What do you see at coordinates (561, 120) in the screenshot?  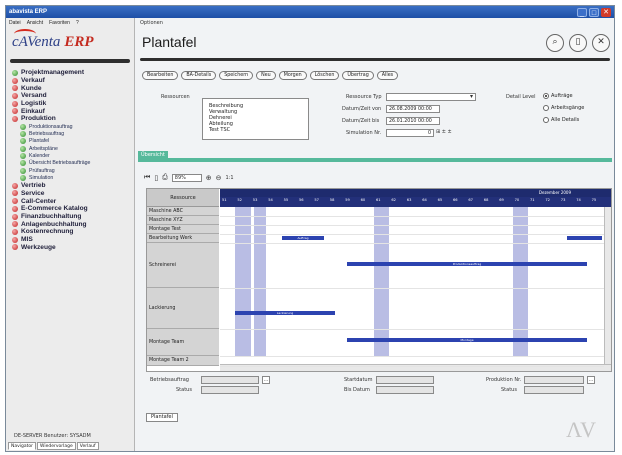 I see `detail-option-alle-details: Alle Details` at bounding box center [561, 120].